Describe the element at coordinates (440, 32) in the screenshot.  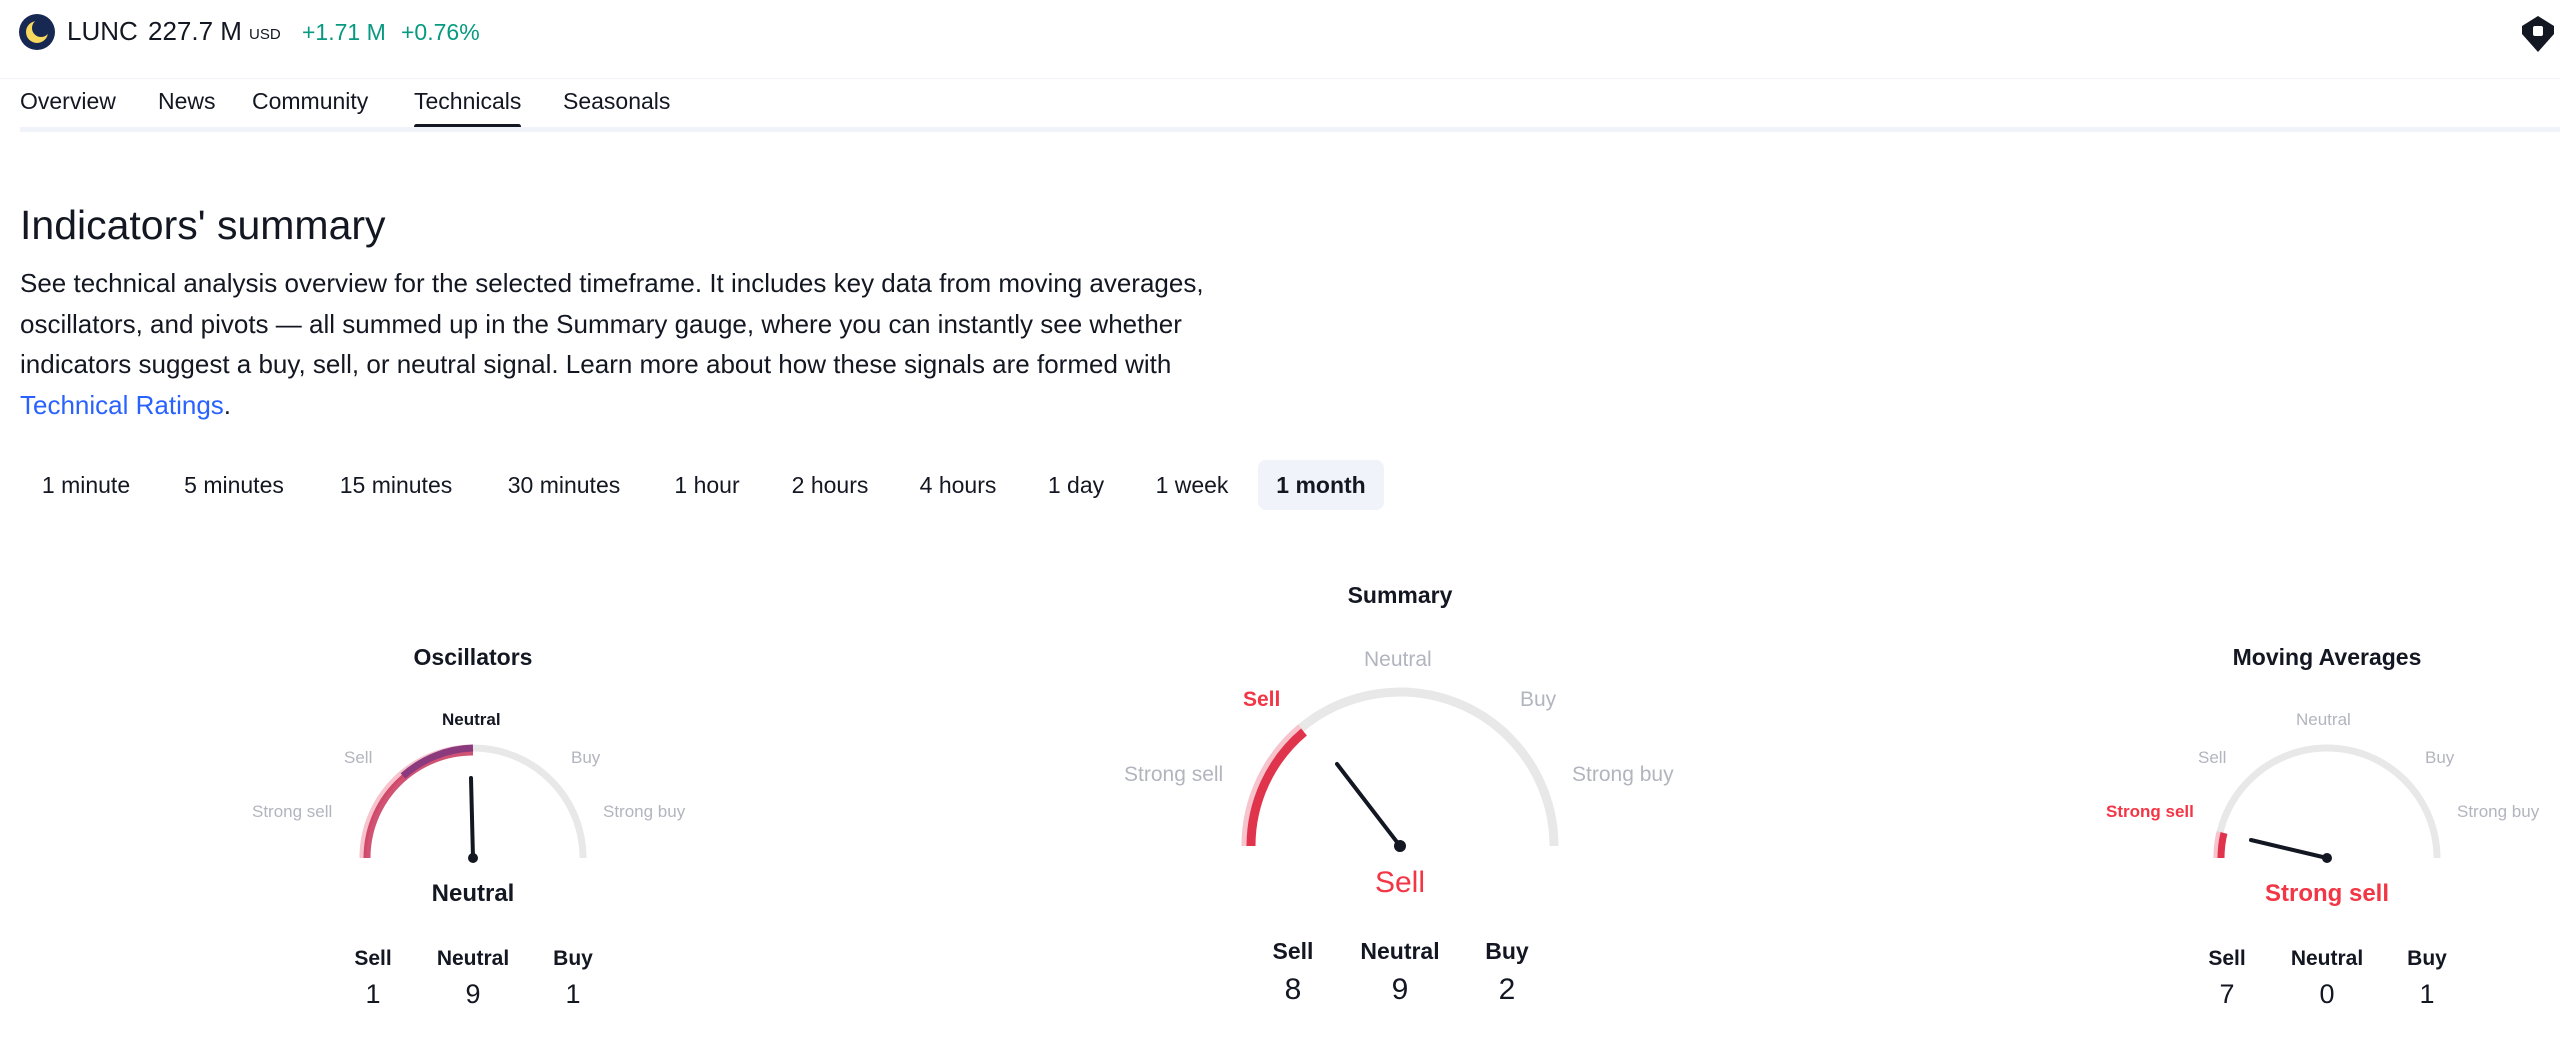
I see `price-change-percent: +0.76%` at that location.